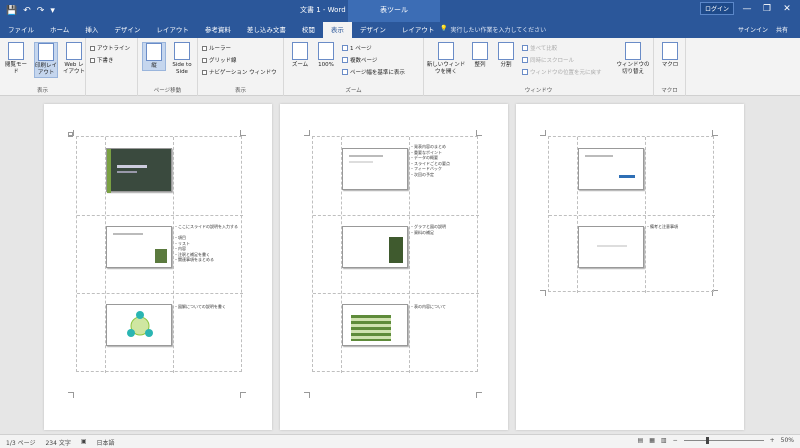 The image size is (800, 448). What do you see at coordinates (20, 442) in the screenshot?
I see `page-count: 1/3 ページ` at bounding box center [20, 442].